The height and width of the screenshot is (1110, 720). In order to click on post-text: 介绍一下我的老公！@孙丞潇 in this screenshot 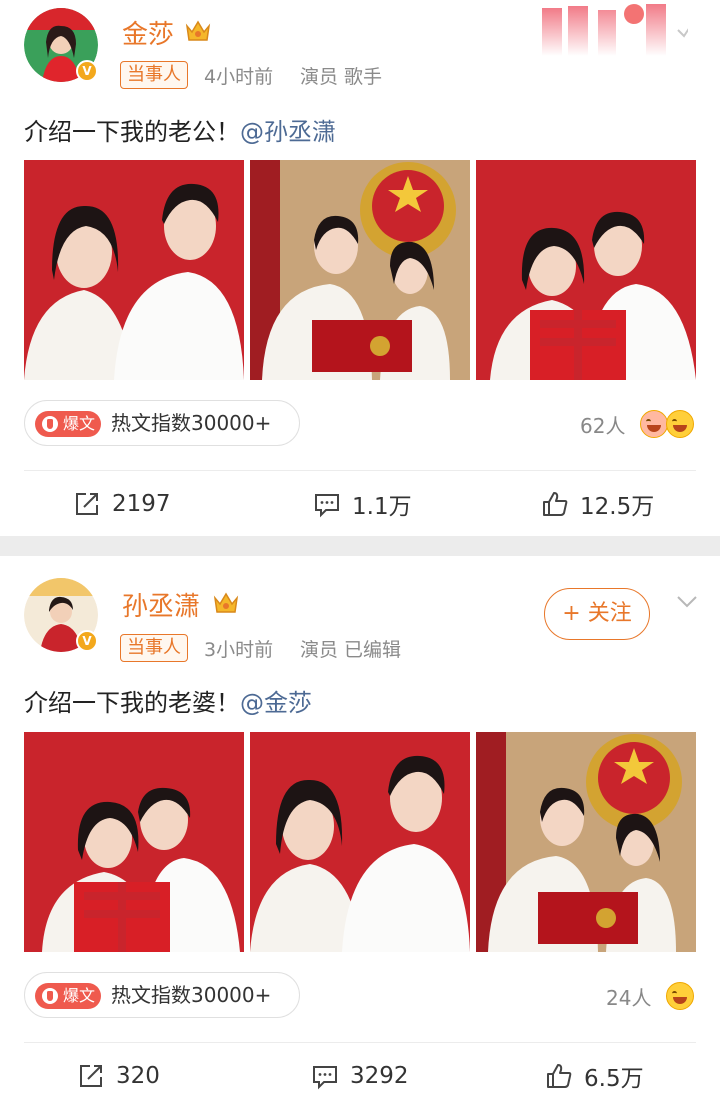, I will do `click(180, 132)`.